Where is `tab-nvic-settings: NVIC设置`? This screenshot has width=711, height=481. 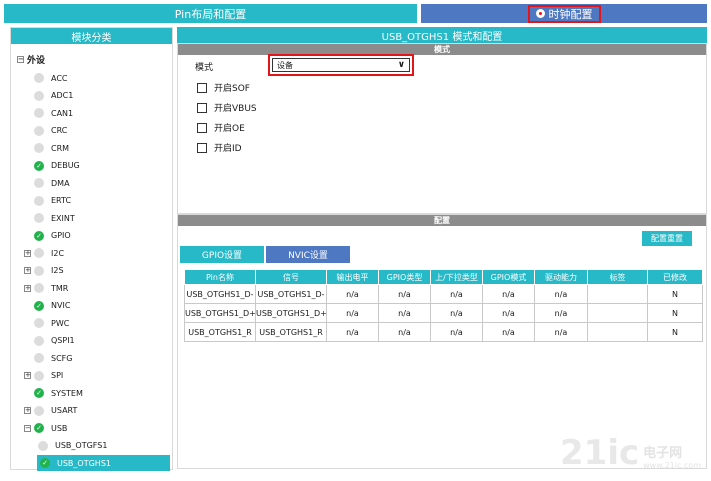 tab-nvic-settings: NVIC设置 is located at coordinates (308, 254).